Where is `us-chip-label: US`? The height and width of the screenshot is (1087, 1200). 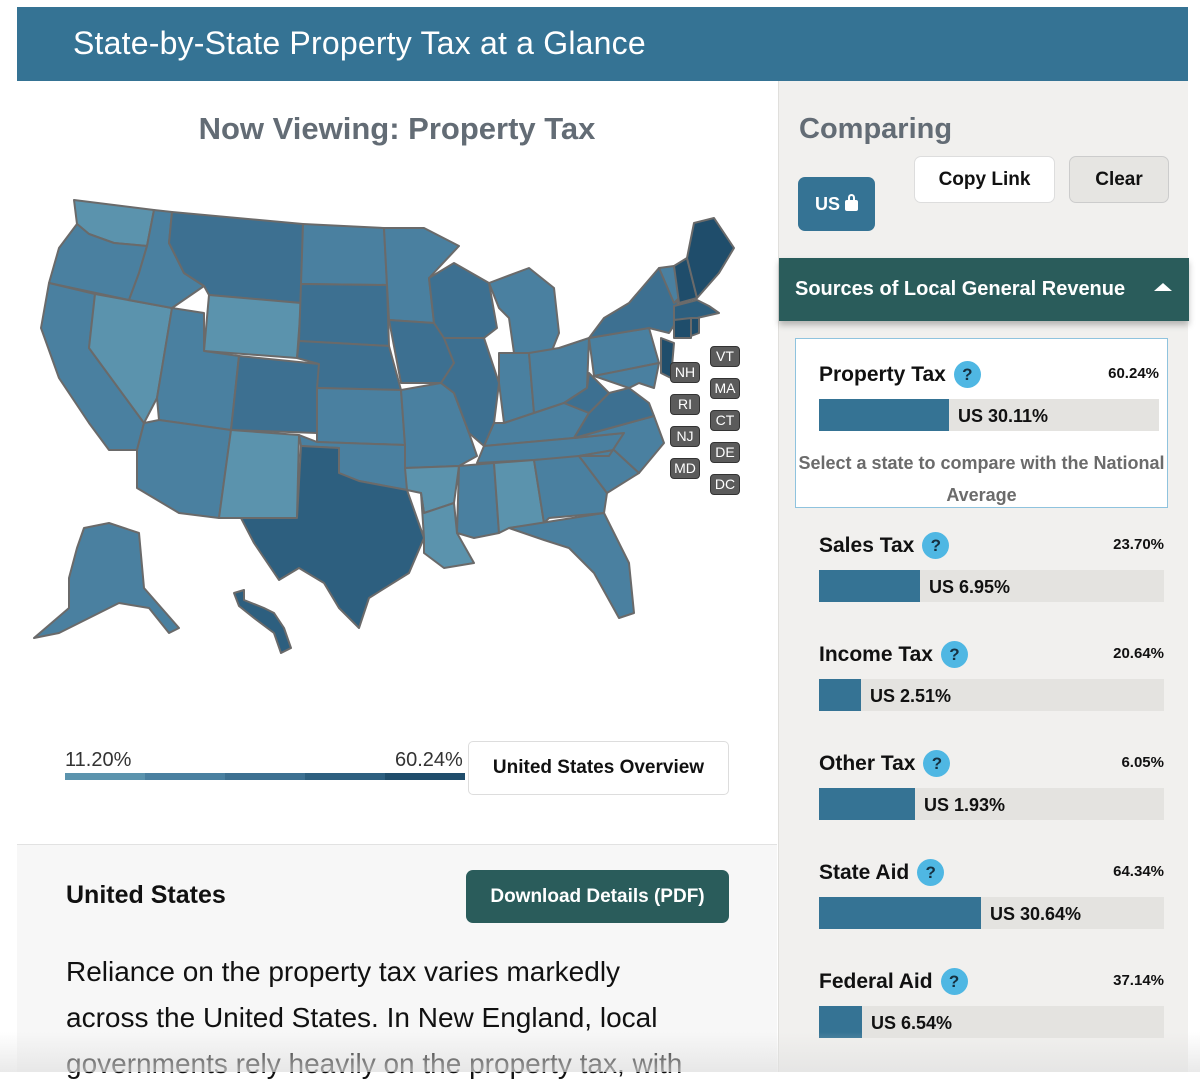
us-chip-label: US is located at coordinates (827, 204).